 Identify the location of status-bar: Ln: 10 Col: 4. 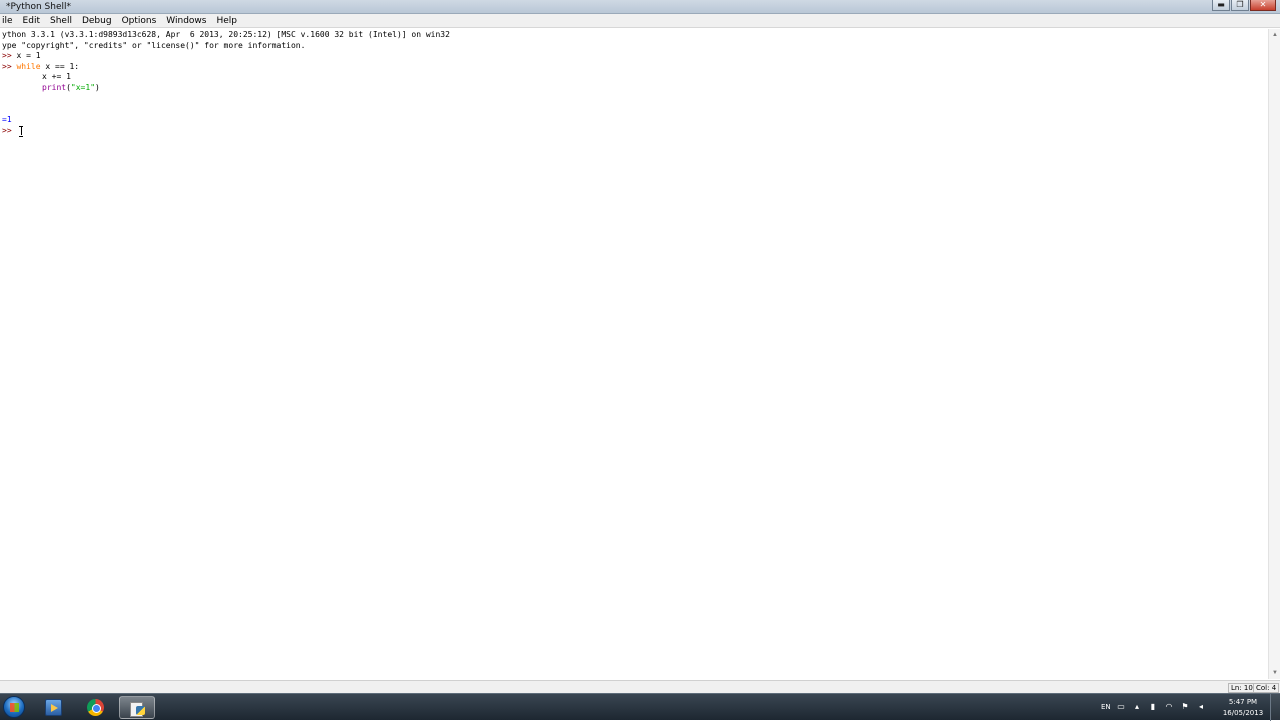
(640, 686).